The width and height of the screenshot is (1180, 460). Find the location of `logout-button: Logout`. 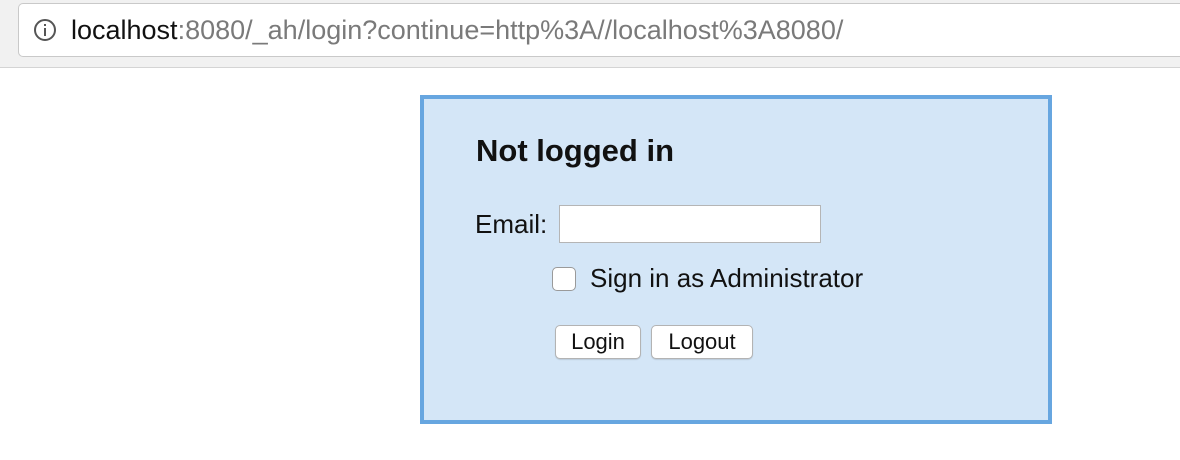

logout-button: Logout is located at coordinates (702, 342).